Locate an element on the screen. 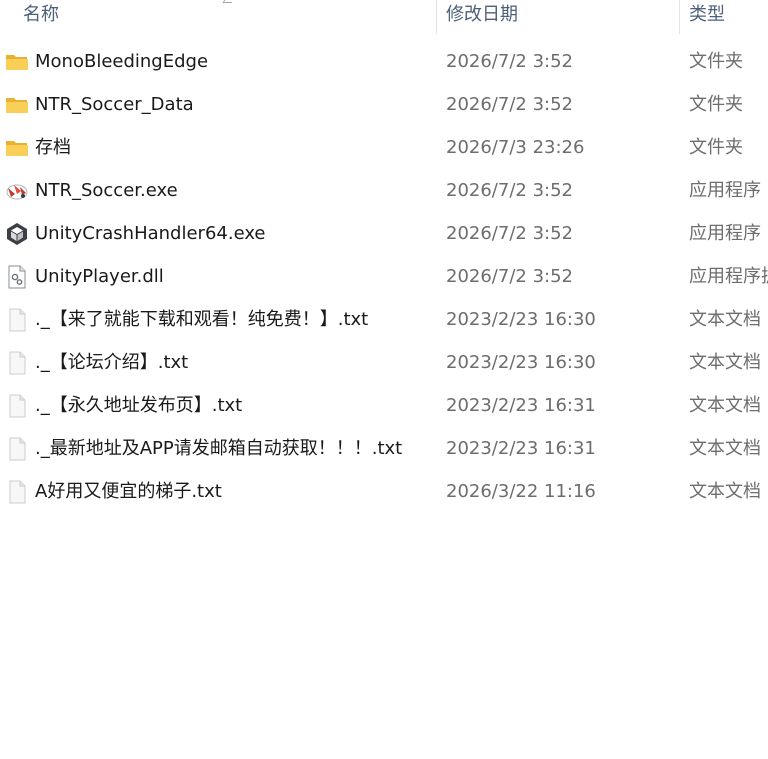  unity-app-icon is located at coordinates (17, 234).